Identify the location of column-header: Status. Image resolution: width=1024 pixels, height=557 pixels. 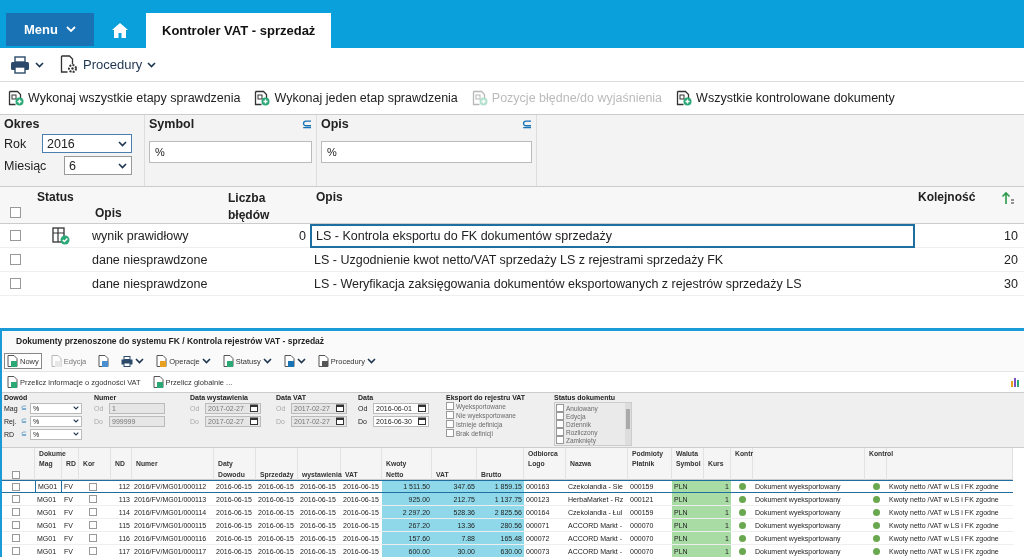
(55, 197).